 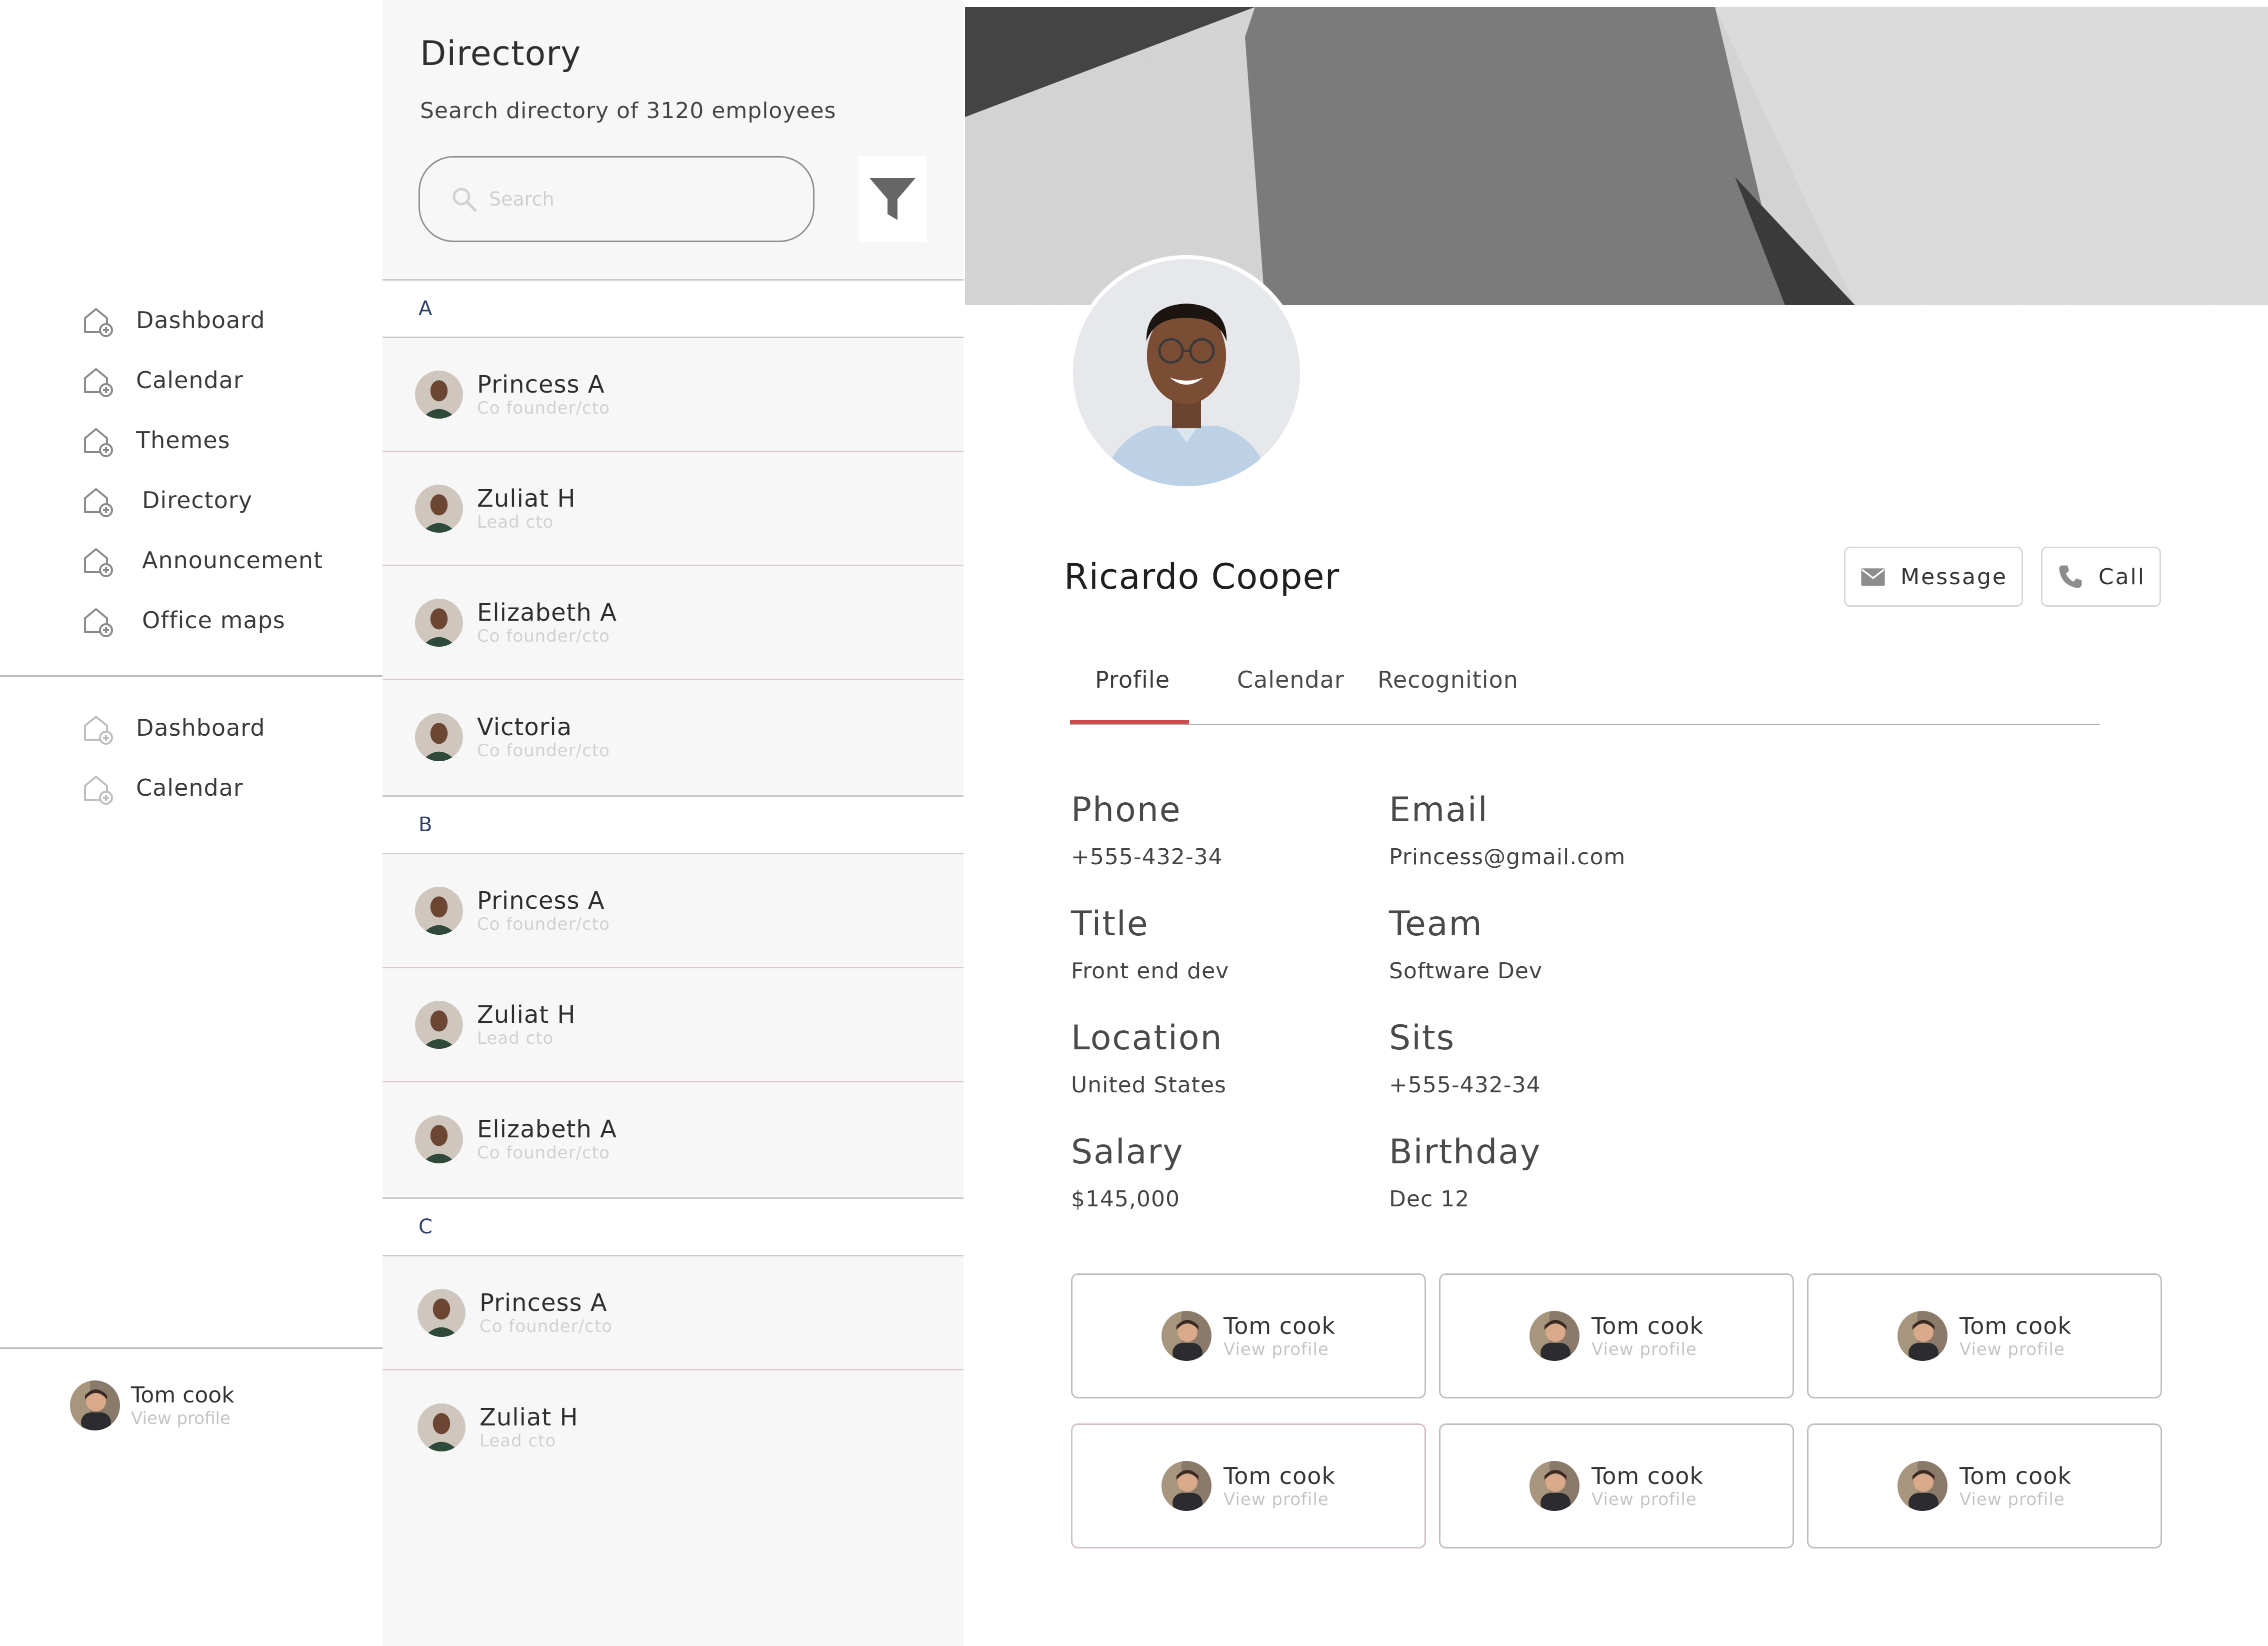 I want to click on nav-item-themes: Themes, so click(x=201, y=440).